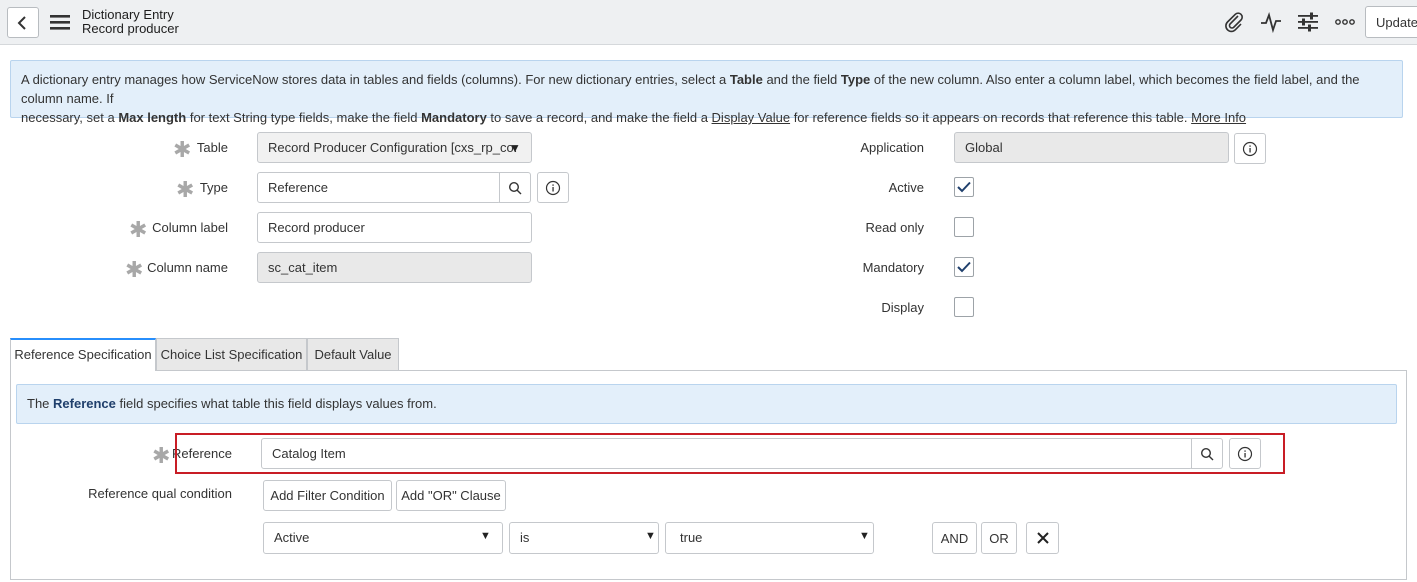 The image size is (1417, 582). Describe the element at coordinates (187, 267) in the screenshot. I see `column-name-label: Column name` at that location.